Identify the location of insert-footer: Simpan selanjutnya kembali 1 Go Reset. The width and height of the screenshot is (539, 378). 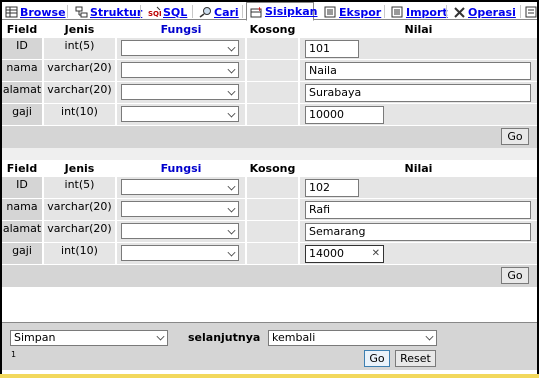
(269, 346).